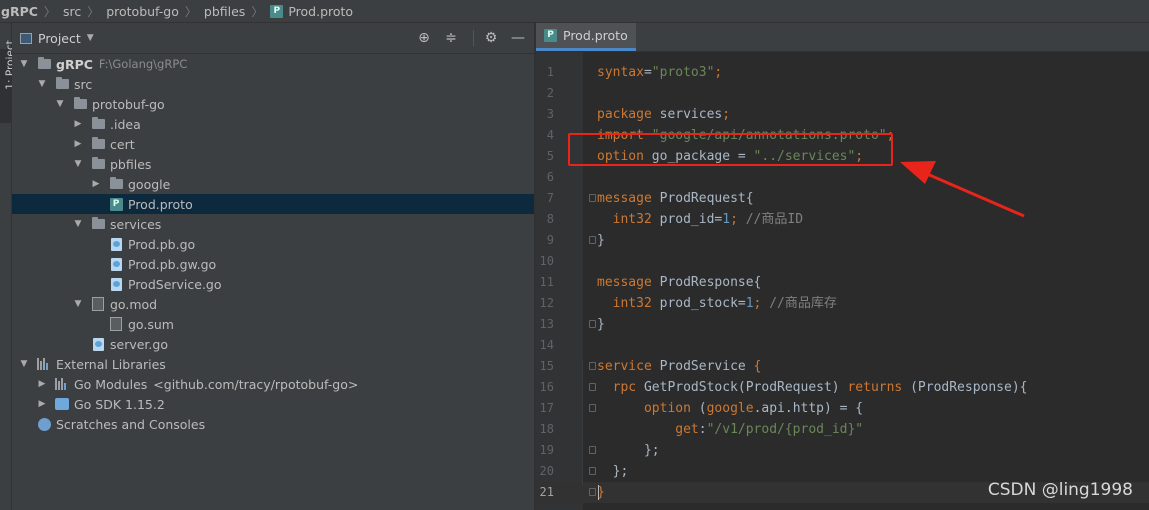 The image size is (1149, 510). Describe the element at coordinates (962, 189) in the screenshot. I see `annotation-arrow` at that location.